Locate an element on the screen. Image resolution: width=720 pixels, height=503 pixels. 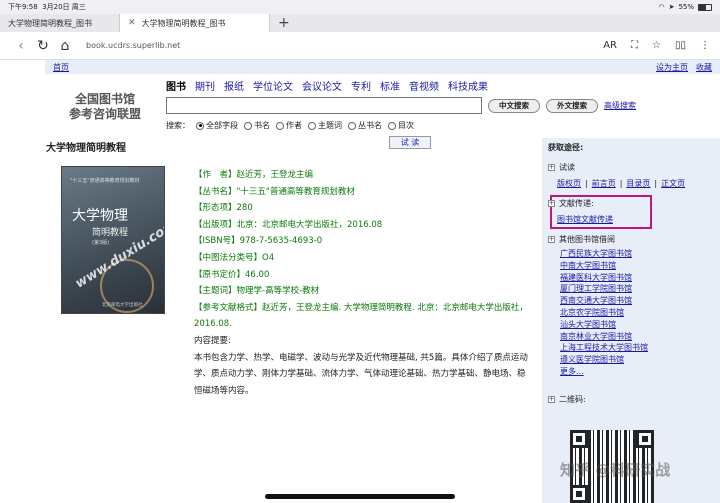
other-label: 其他图书馆借阅 is located at coordinates (587, 239).